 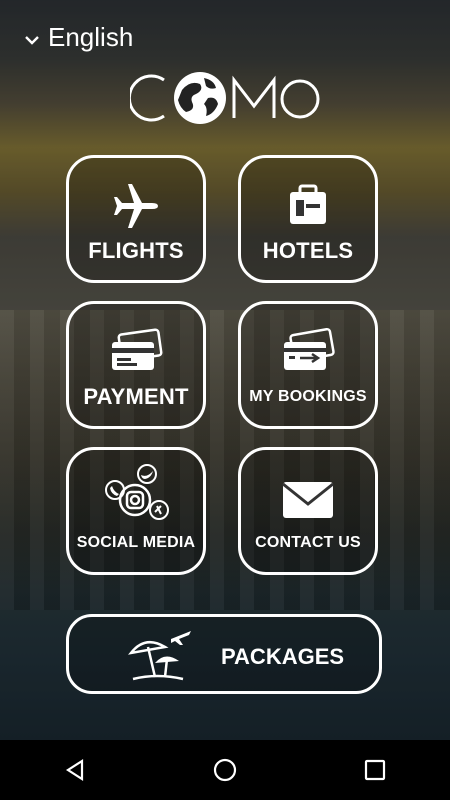 I want to click on my-bookings-label: MY BOOKINGS, so click(x=308, y=396).